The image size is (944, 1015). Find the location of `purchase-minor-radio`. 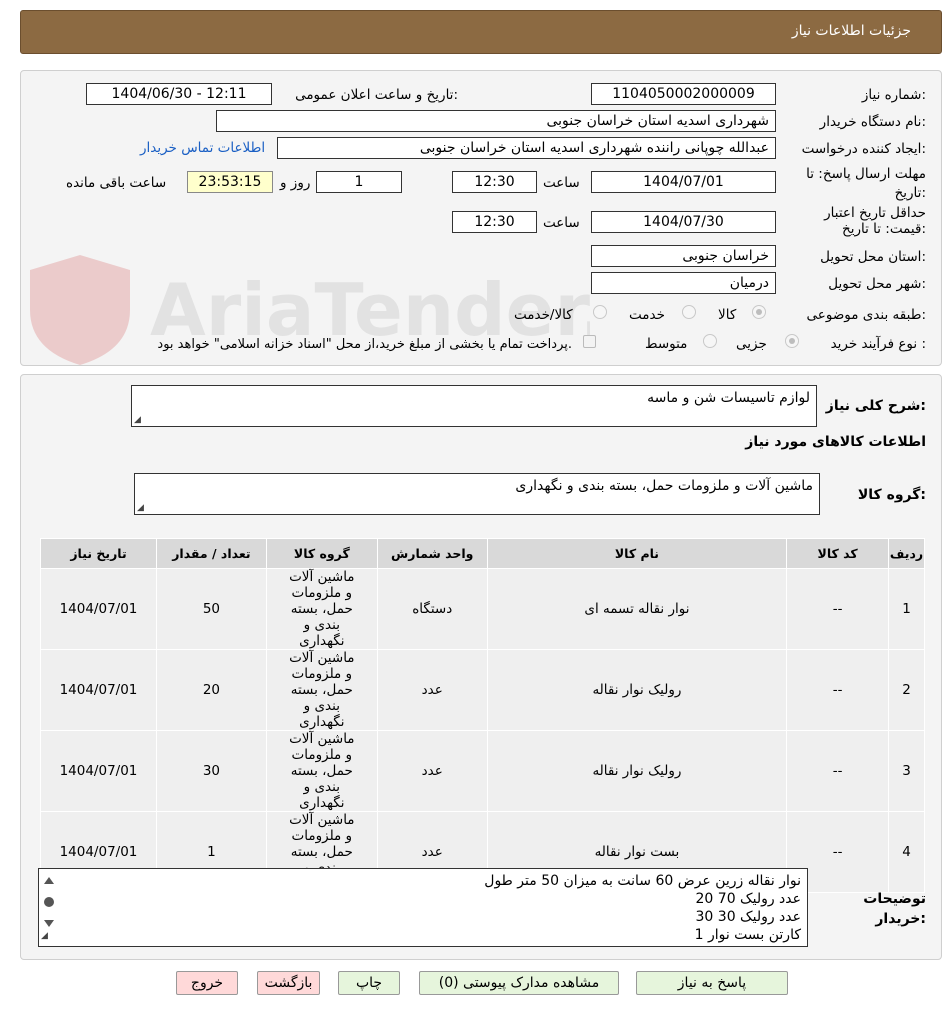

purchase-minor-radio is located at coordinates (792, 341).